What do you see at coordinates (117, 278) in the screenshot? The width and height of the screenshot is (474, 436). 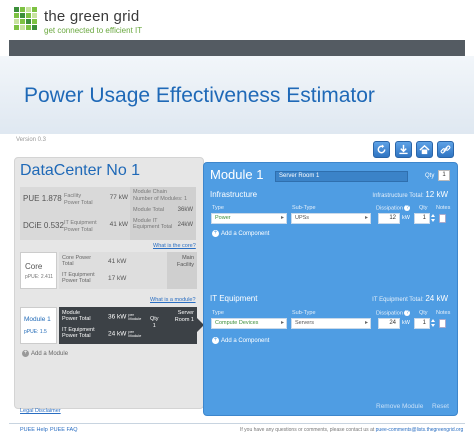 I see `core-it-value: 17 kW` at bounding box center [117, 278].